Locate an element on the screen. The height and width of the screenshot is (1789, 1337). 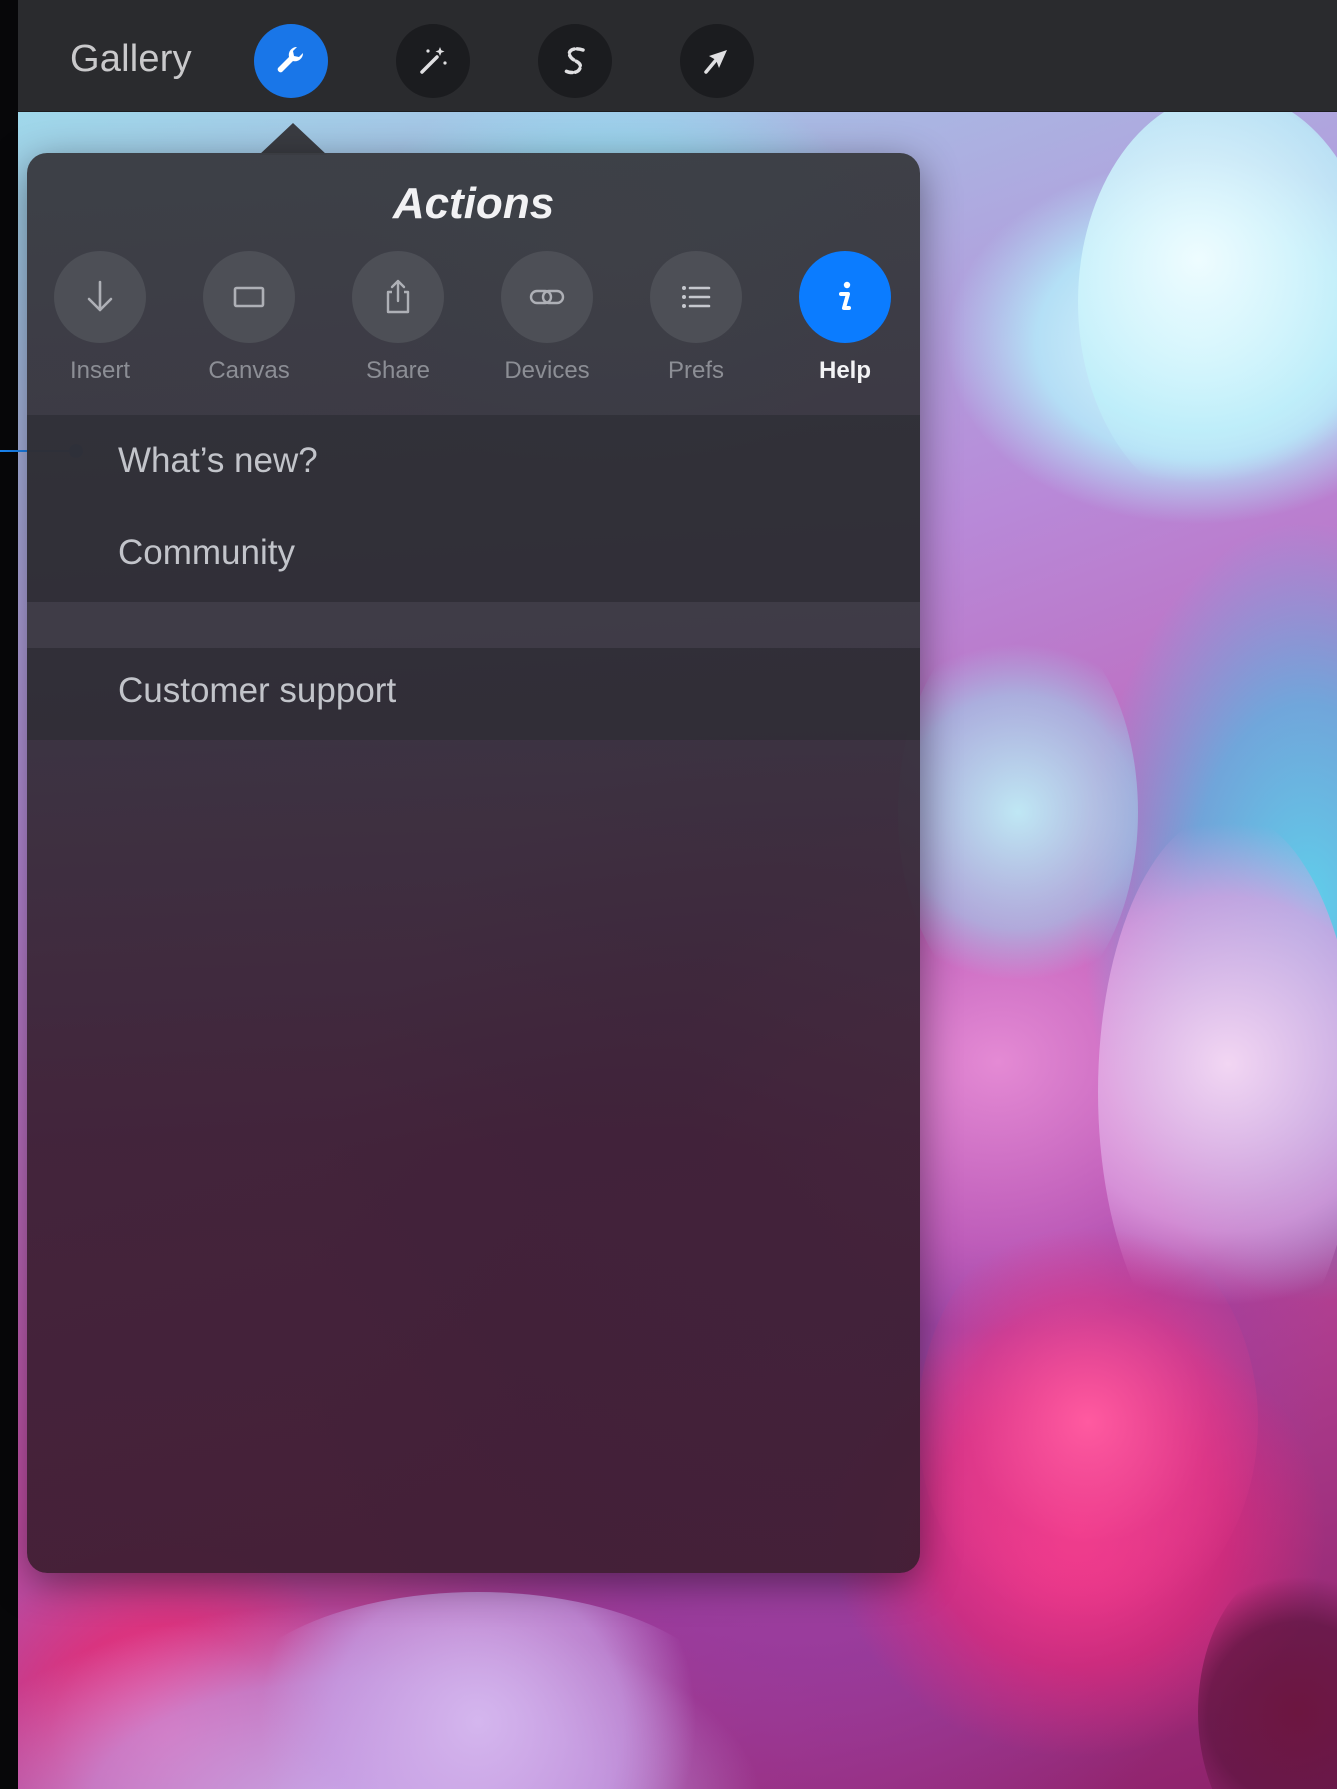
tab-devices-circle is located at coordinates (547, 297).